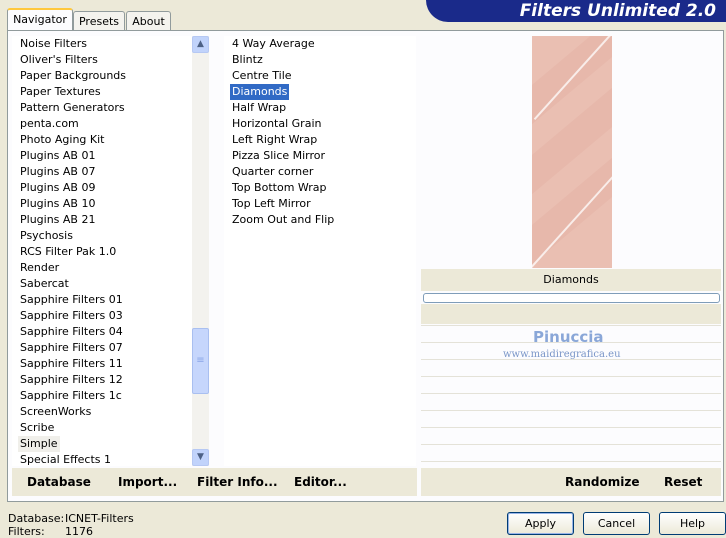 This screenshot has height=538, width=726. What do you see at coordinates (71, 348) in the screenshot?
I see `category-item: Sapphire Filters 07` at bounding box center [71, 348].